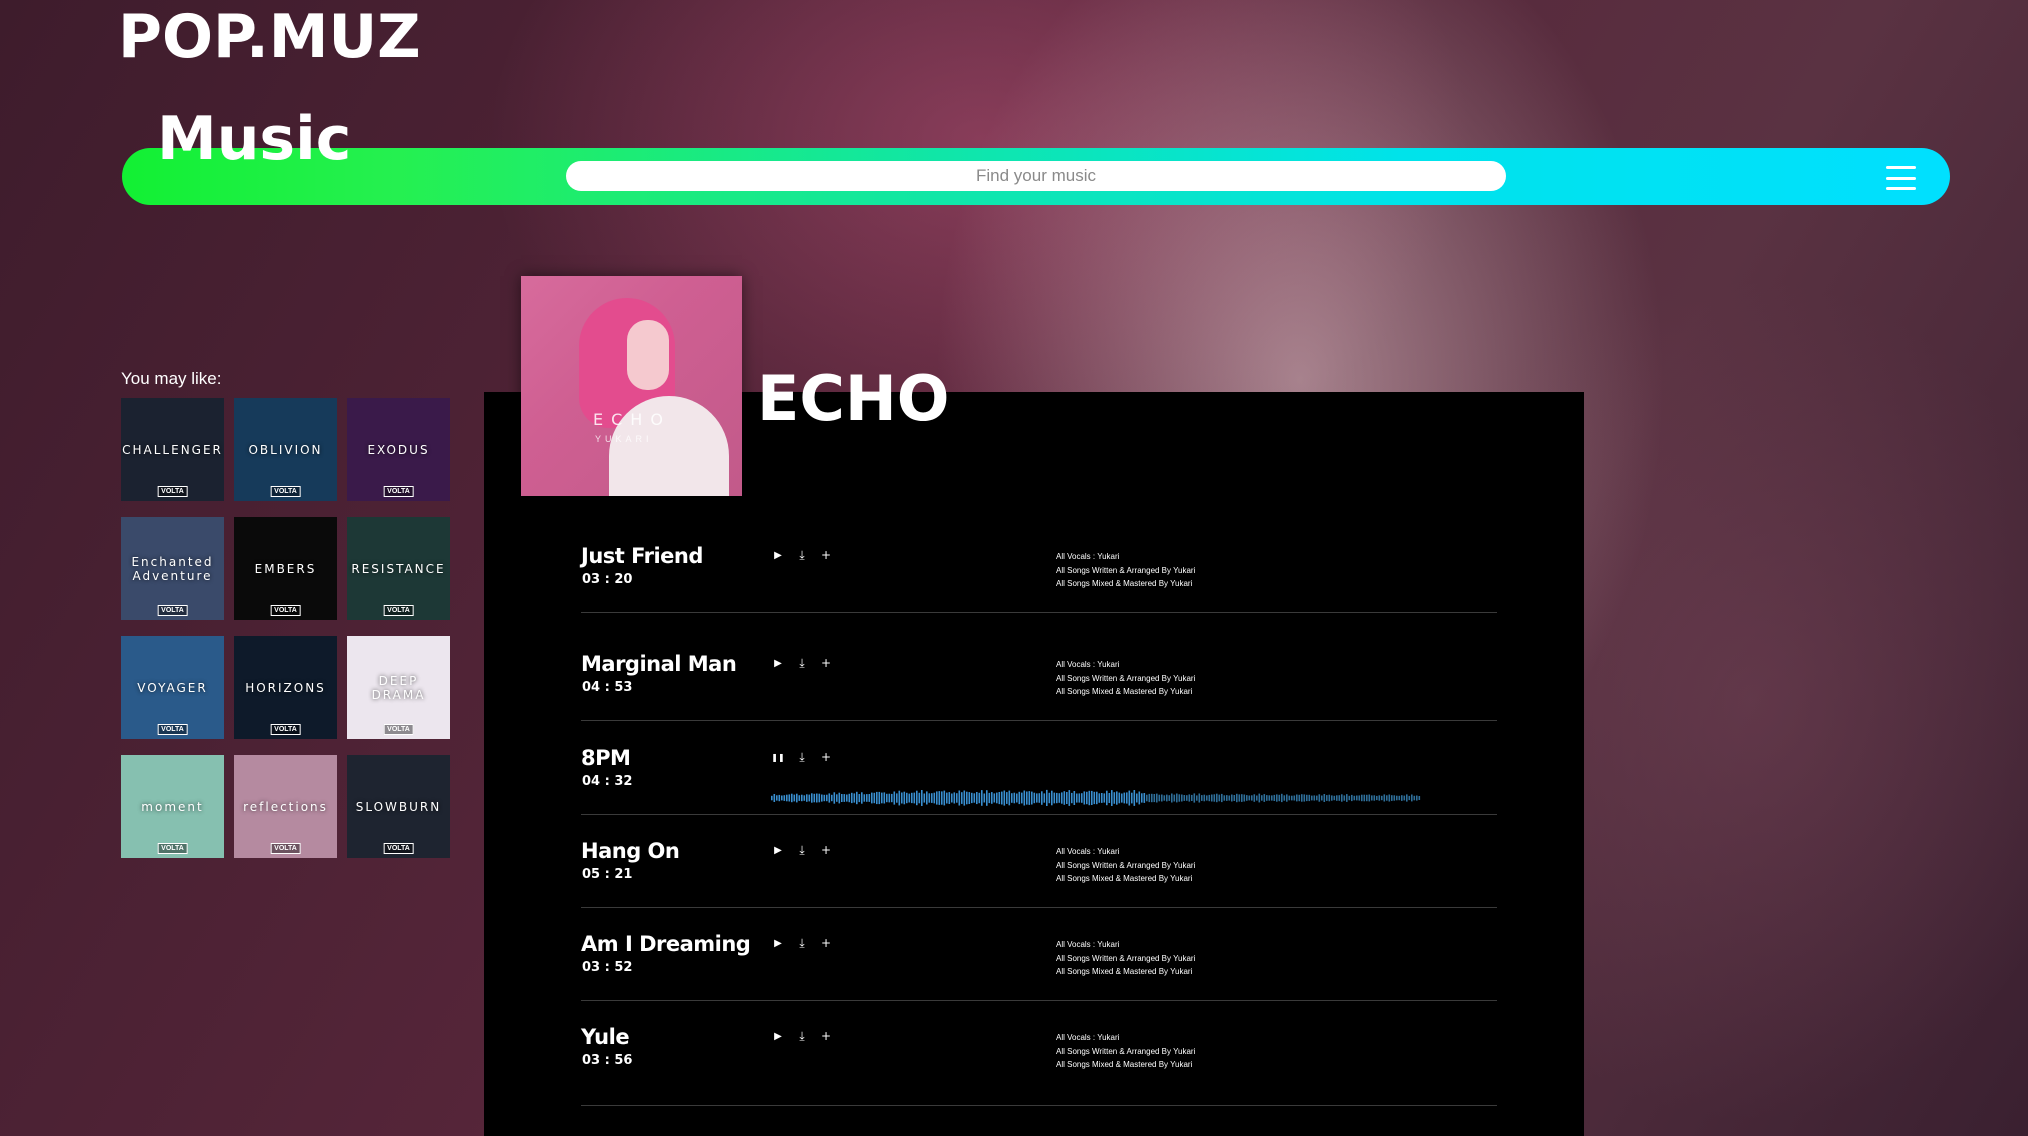 This screenshot has height=1136, width=2028. I want to click on recommended-album: RESISTANCE VOLTA, so click(398, 568).